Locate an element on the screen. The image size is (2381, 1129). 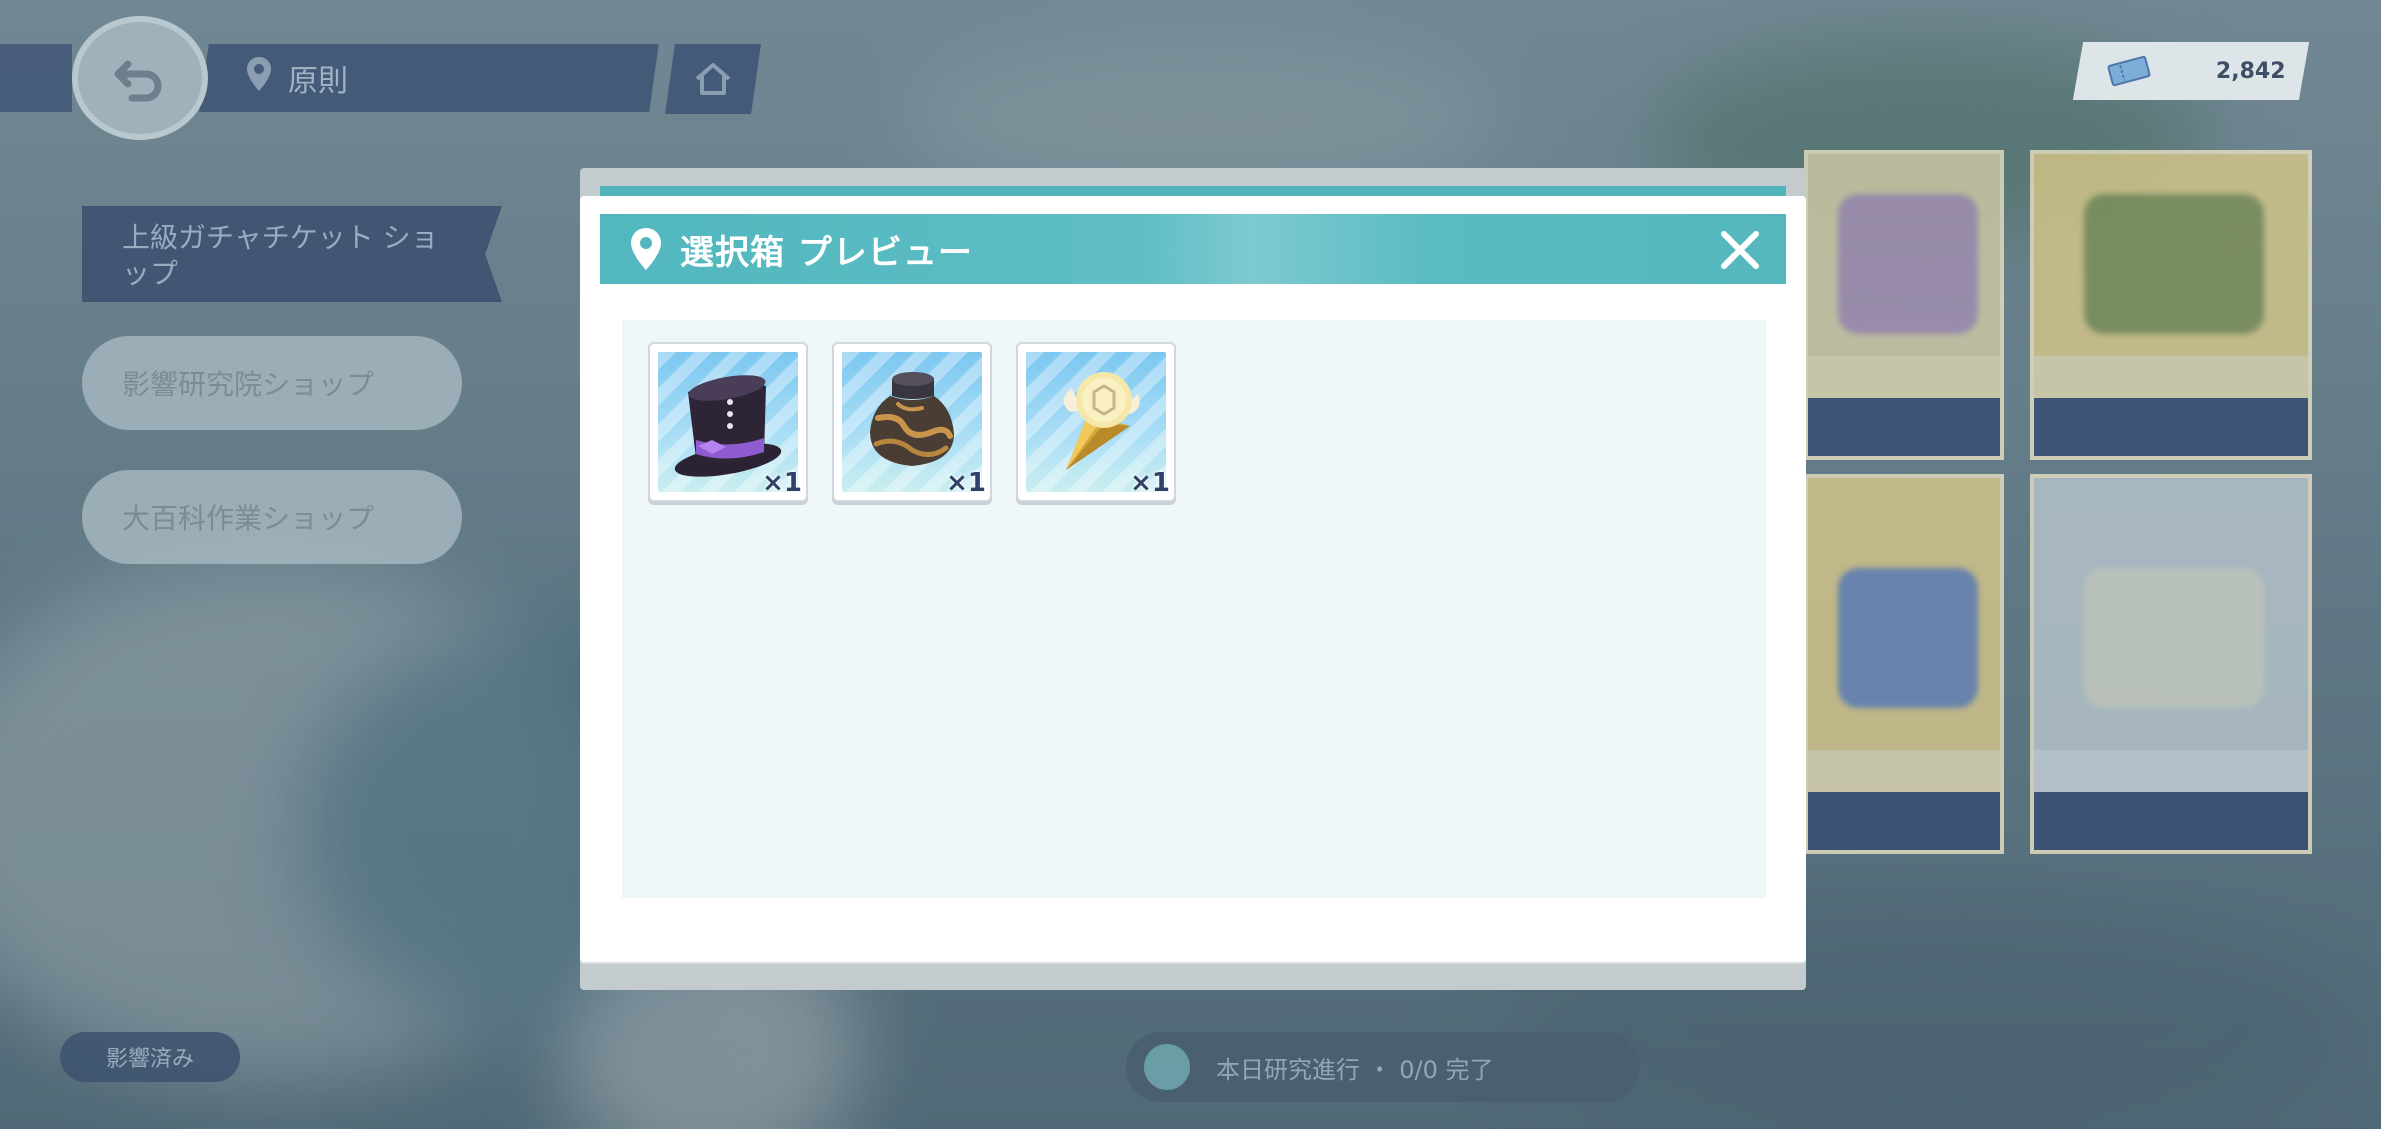
back-button is located at coordinates (140, 78).